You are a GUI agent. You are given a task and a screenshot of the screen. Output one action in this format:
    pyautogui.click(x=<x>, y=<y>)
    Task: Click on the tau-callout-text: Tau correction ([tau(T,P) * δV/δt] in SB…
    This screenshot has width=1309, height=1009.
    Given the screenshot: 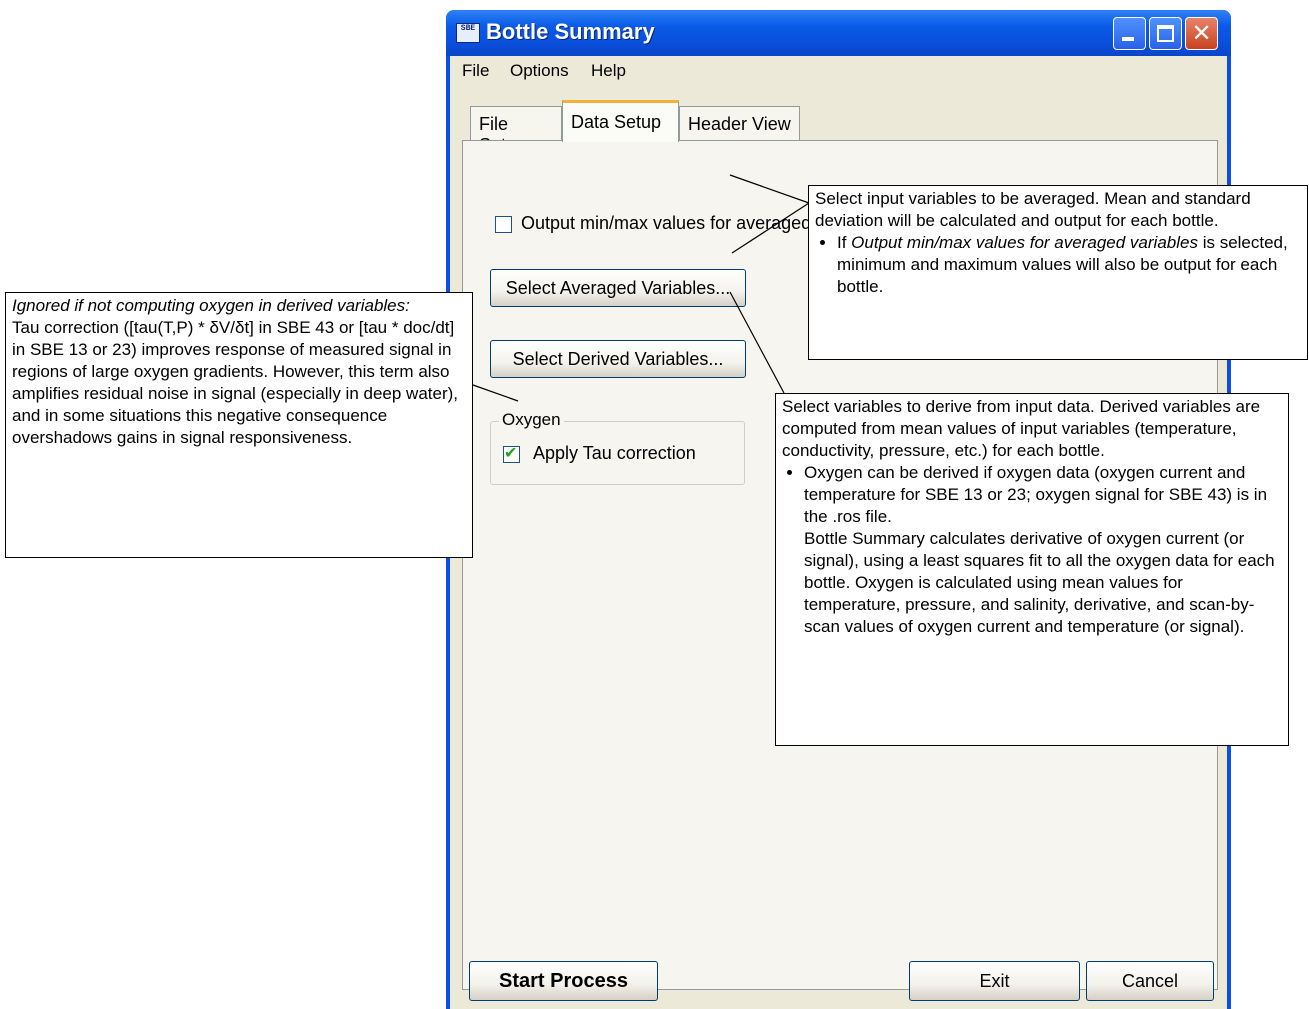 What is the action you would take?
    pyautogui.click(x=235, y=382)
    